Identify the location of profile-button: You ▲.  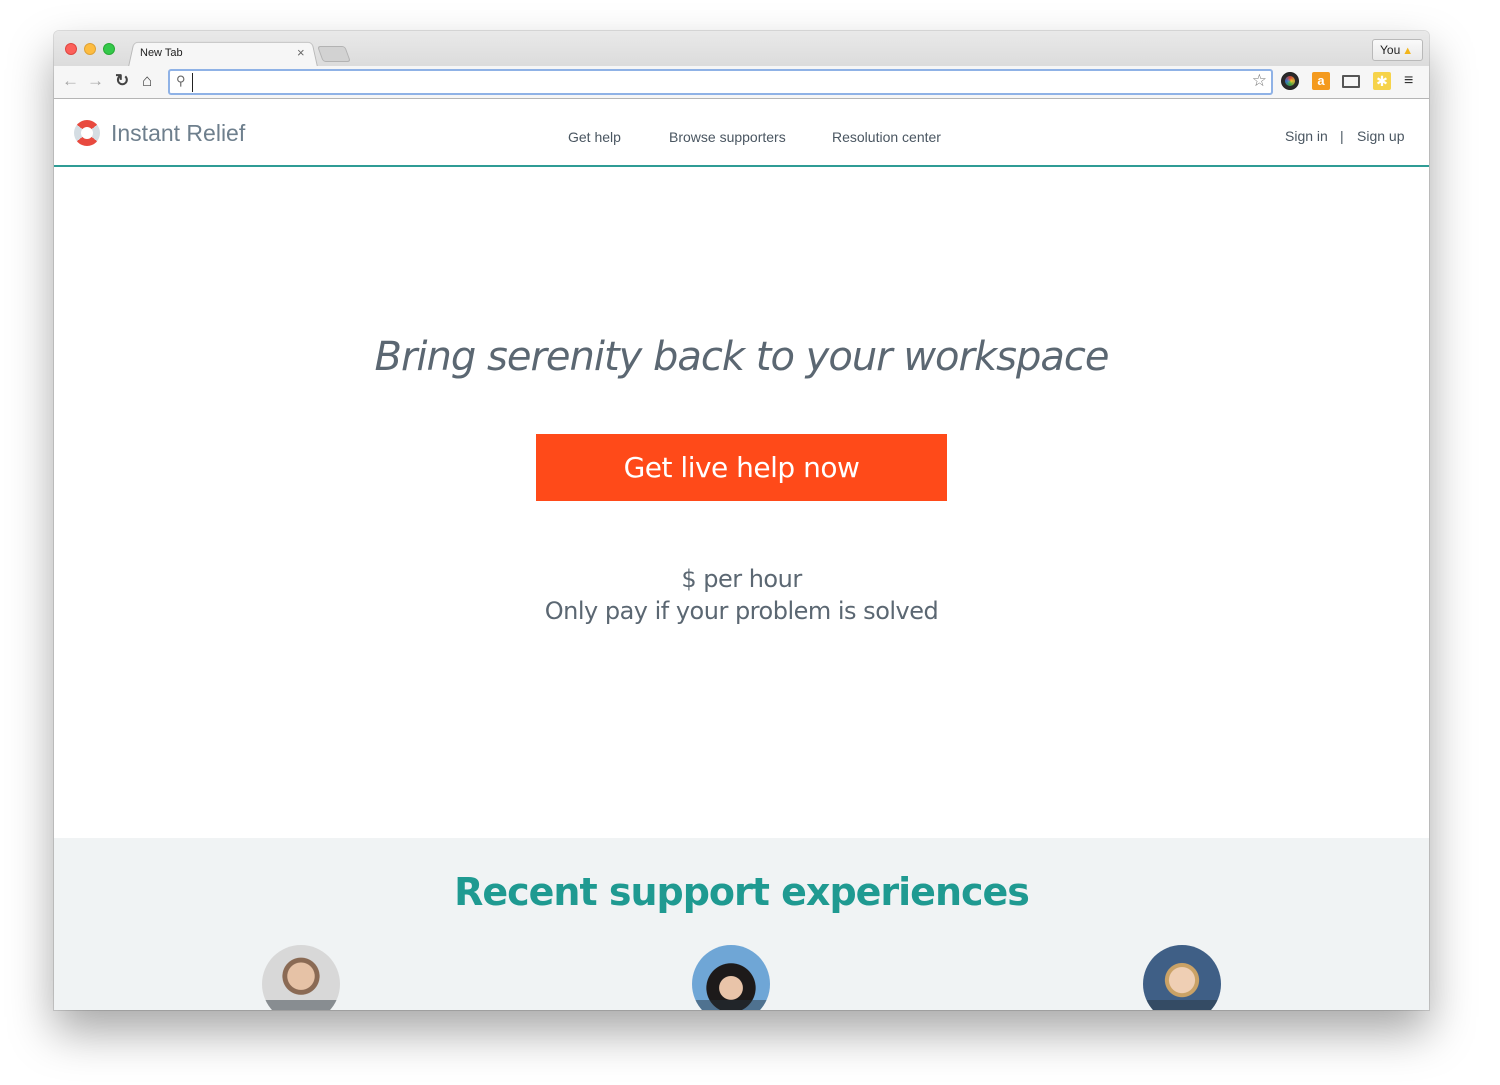
(1397, 50).